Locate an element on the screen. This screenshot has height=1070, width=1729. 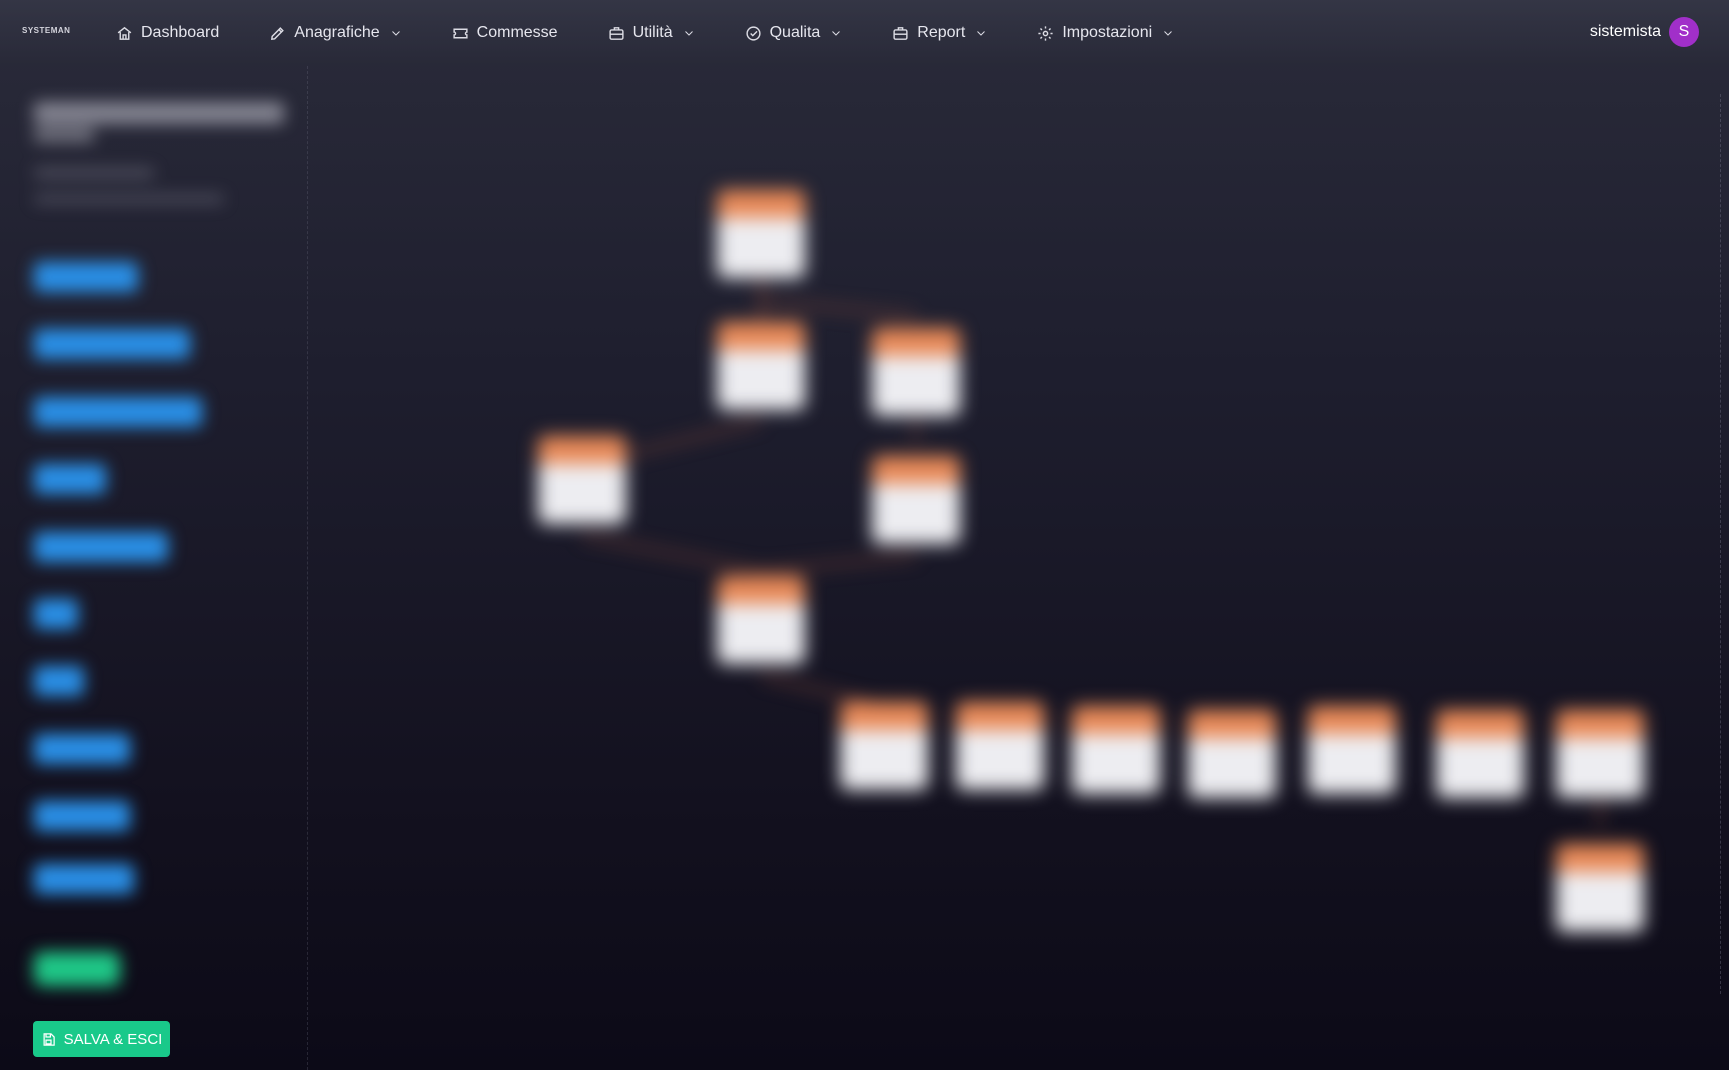
save-and-exit-button: SALVA & ESCI is located at coordinates (101, 1039).